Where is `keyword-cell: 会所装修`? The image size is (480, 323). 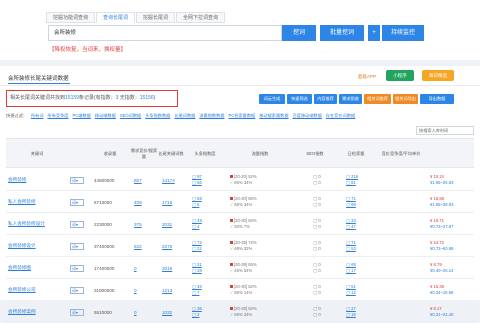
keyword-cell: 会所装修 is located at coordinates (37, 180).